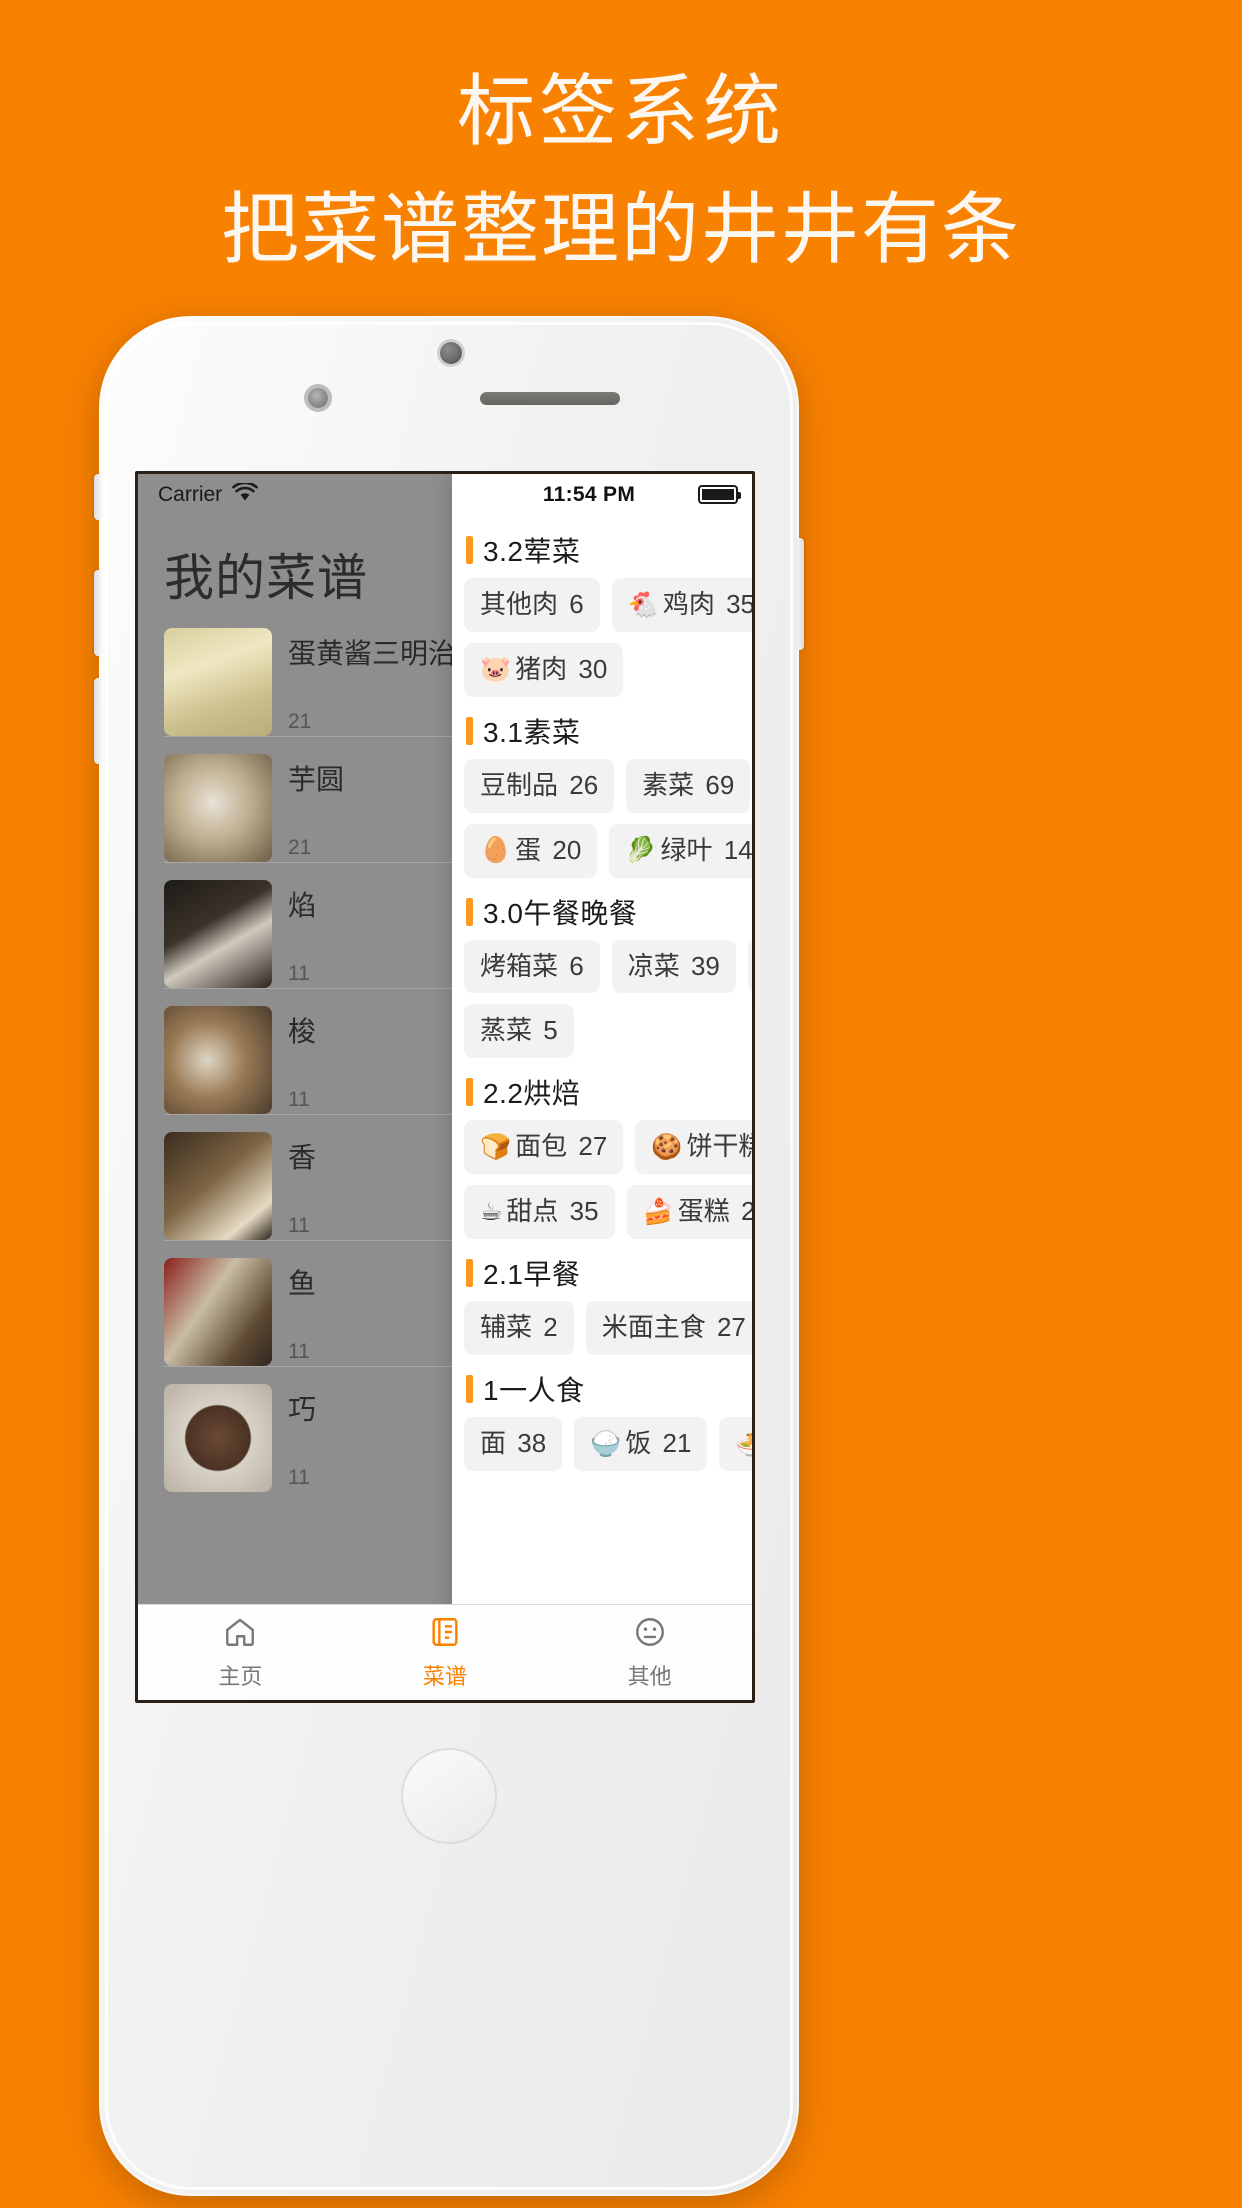  What do you see at coordinates (445, 1676) in the screenshot?
I see `tab-label: 菜谱` at bounding box center [445, 1676].